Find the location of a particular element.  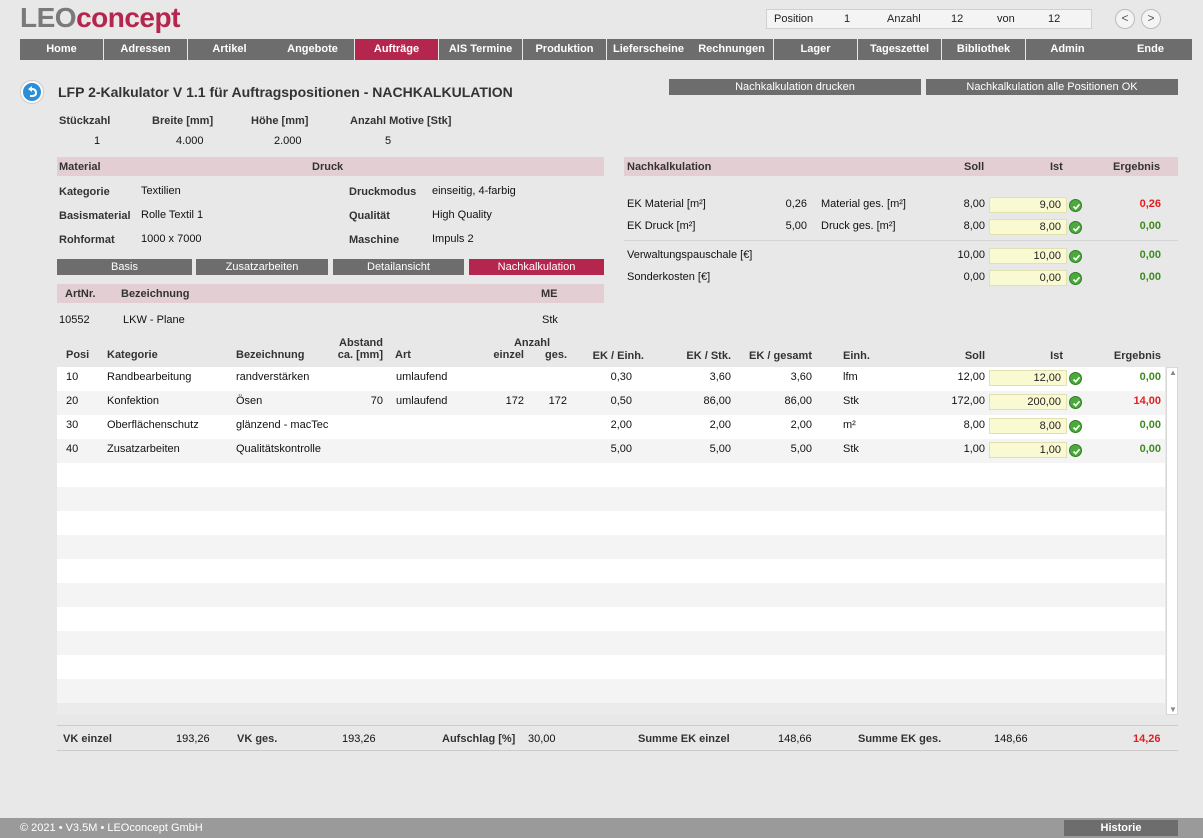

nk-ist-input: 10,00 is located at coordinates (1028, 256).